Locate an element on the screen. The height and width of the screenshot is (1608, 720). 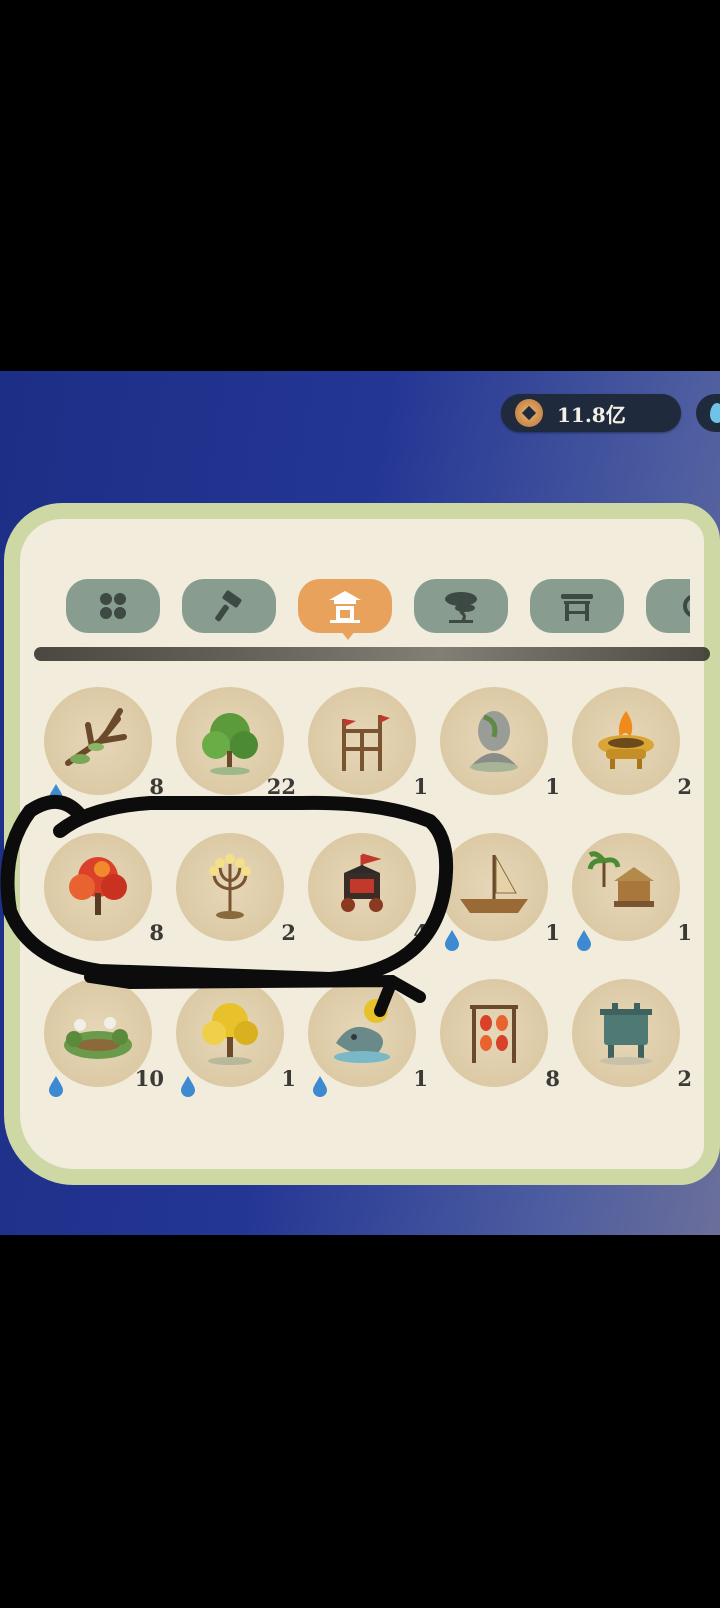
hammer-icon is located at coordinates (228, 606).